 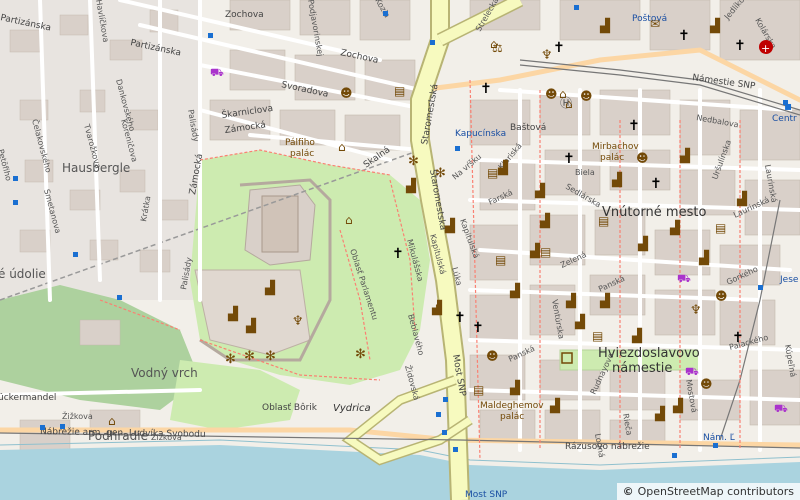 What do you see at coordinates (28, 398) in the screenshot?
I see `label-uckermandel: ückermandel` at bounding box center [28, 398].